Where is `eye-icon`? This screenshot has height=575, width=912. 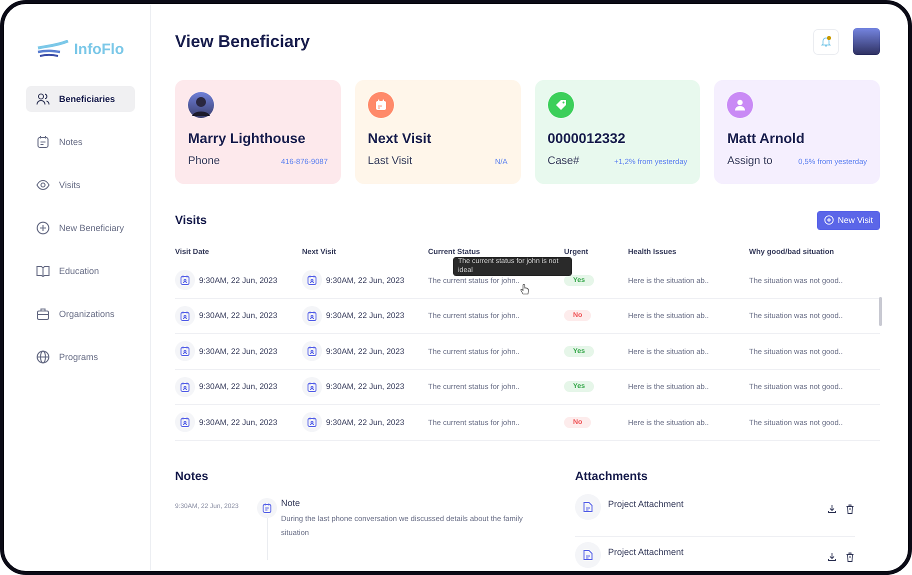 eye-icon is located at coordinates (43, 185).